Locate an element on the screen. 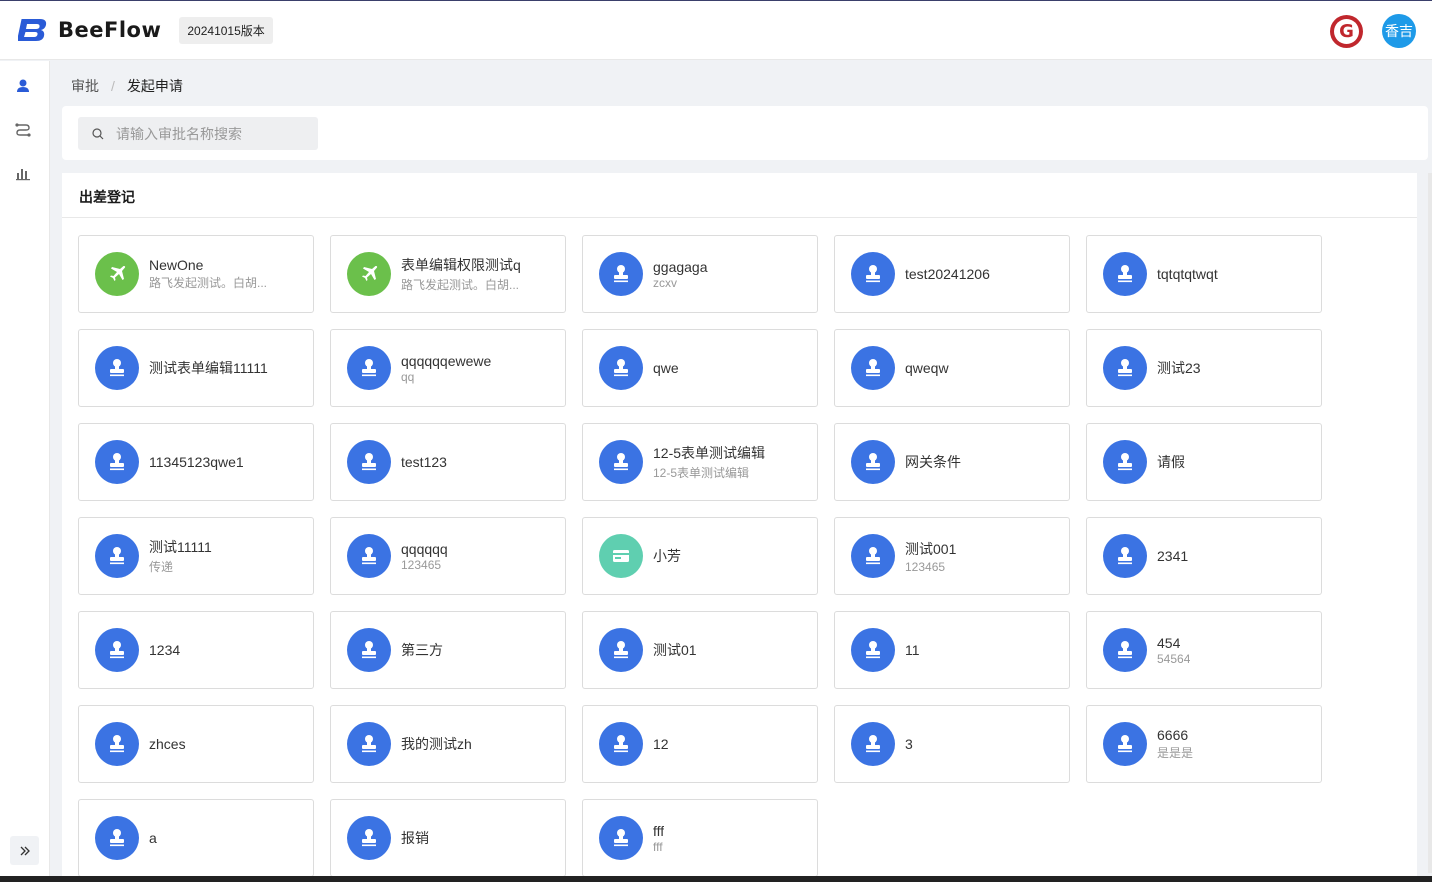 This screenshot has height=882, width=1432. card-text: 2341 is located at coordinates (1172, 556).